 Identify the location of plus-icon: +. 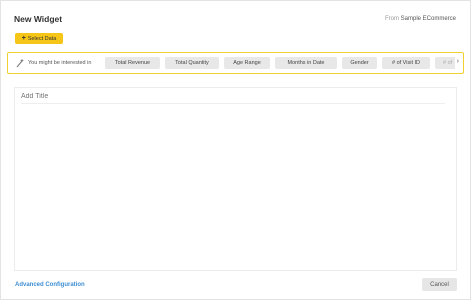
(23, 38).